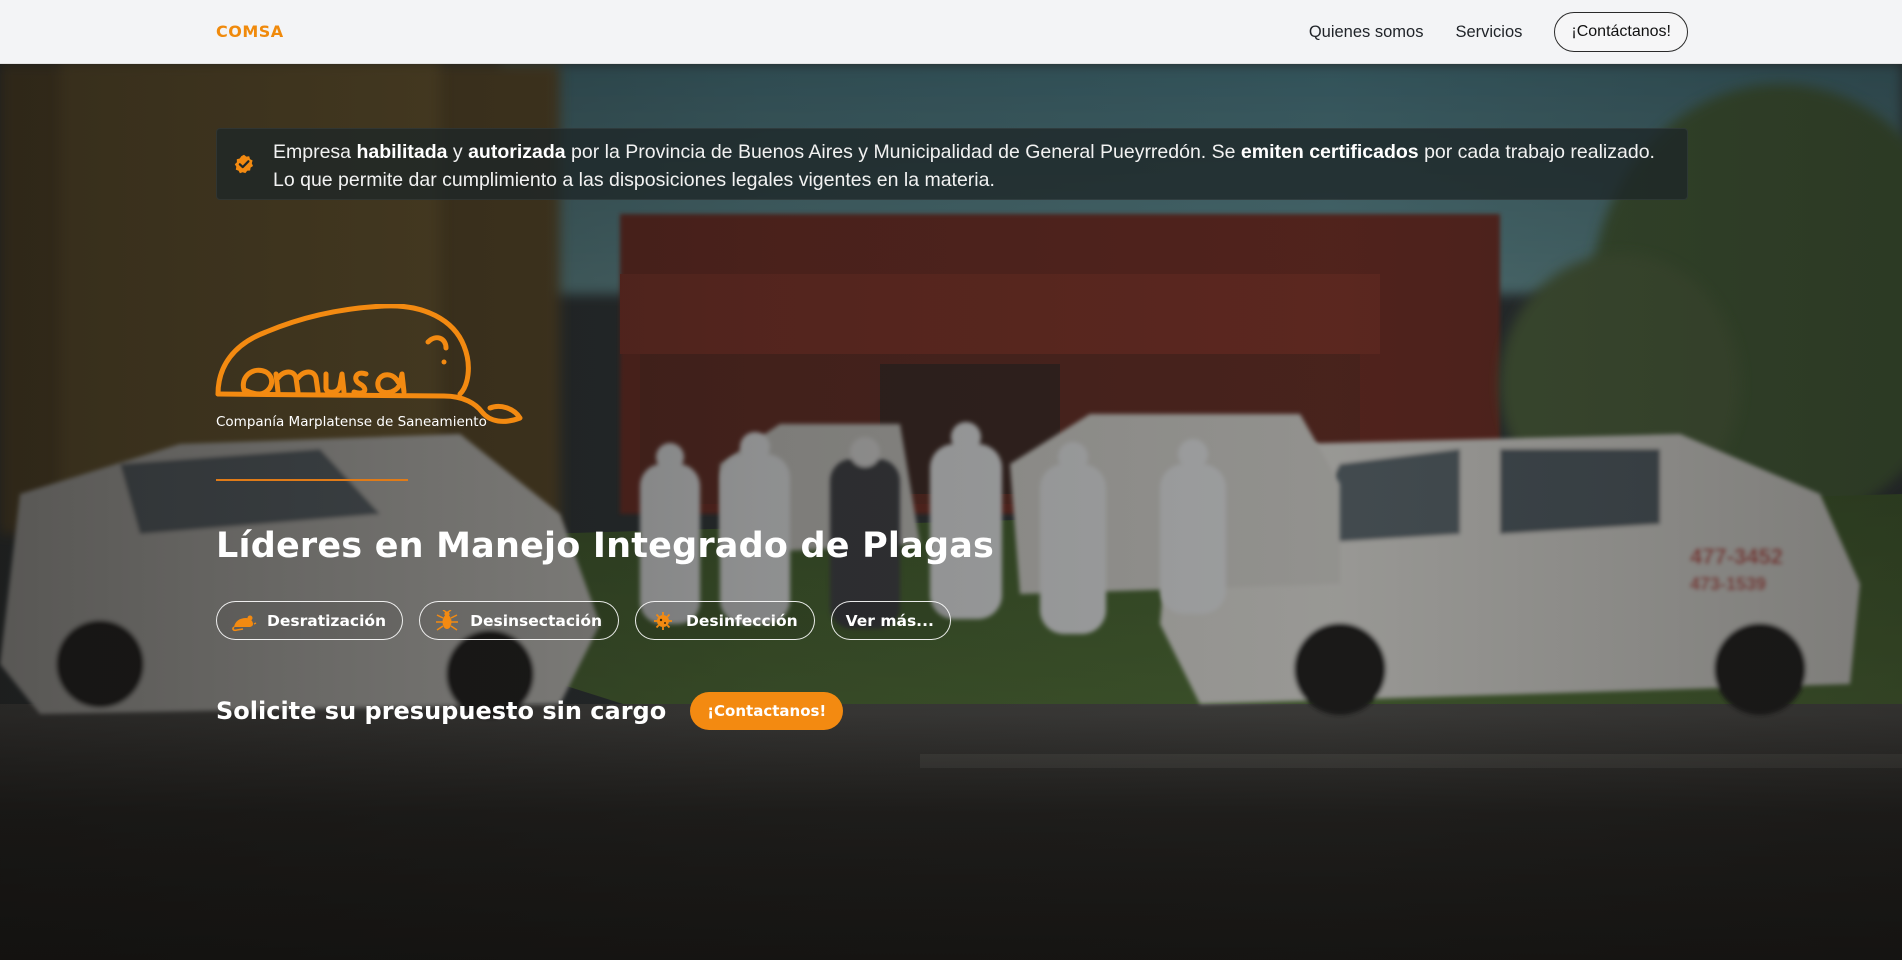 This screenshot has height=960, width=1902. Describe the element at coordinates (1488, 32) in the screenshot. I see `nav-link-servicios: Servicios` at that location.